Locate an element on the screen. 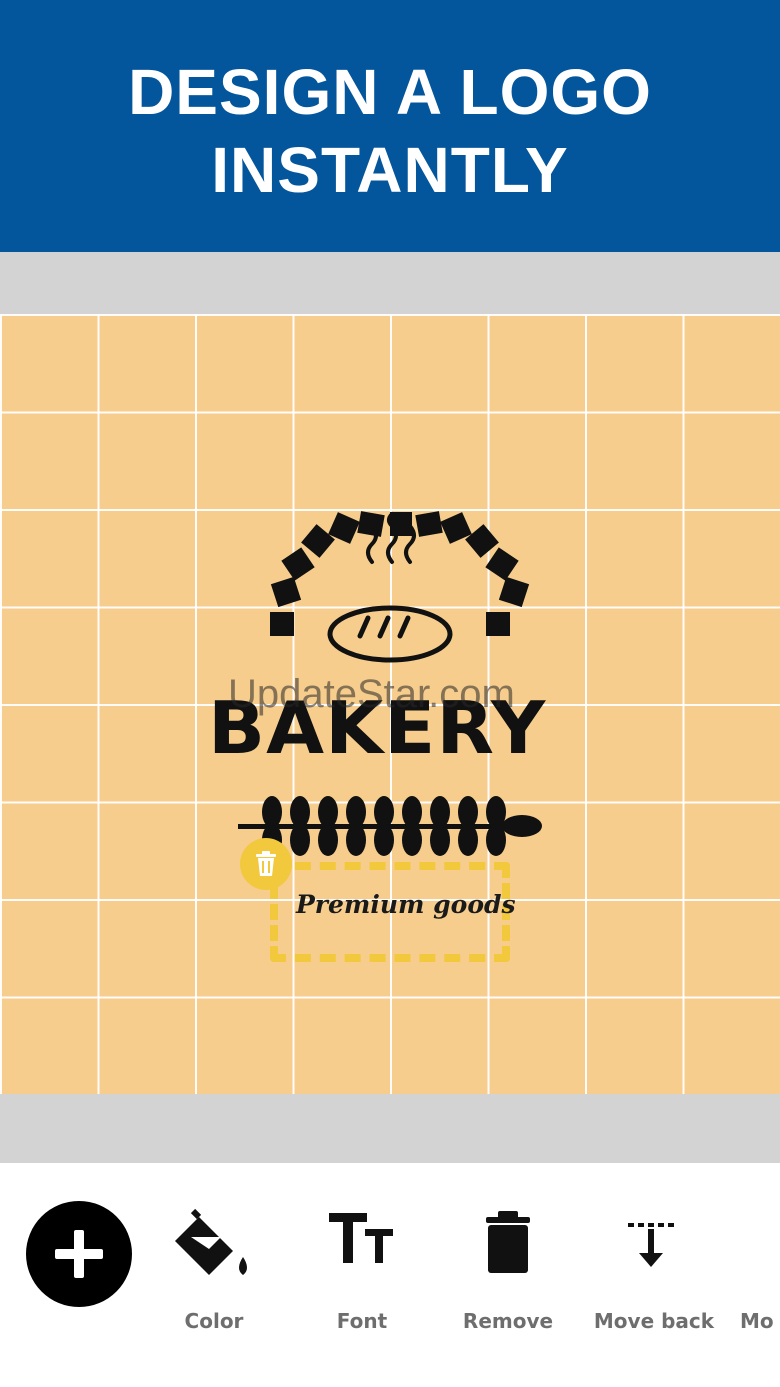  workspace-bottom-margin is located at coordinates (390, 1128).